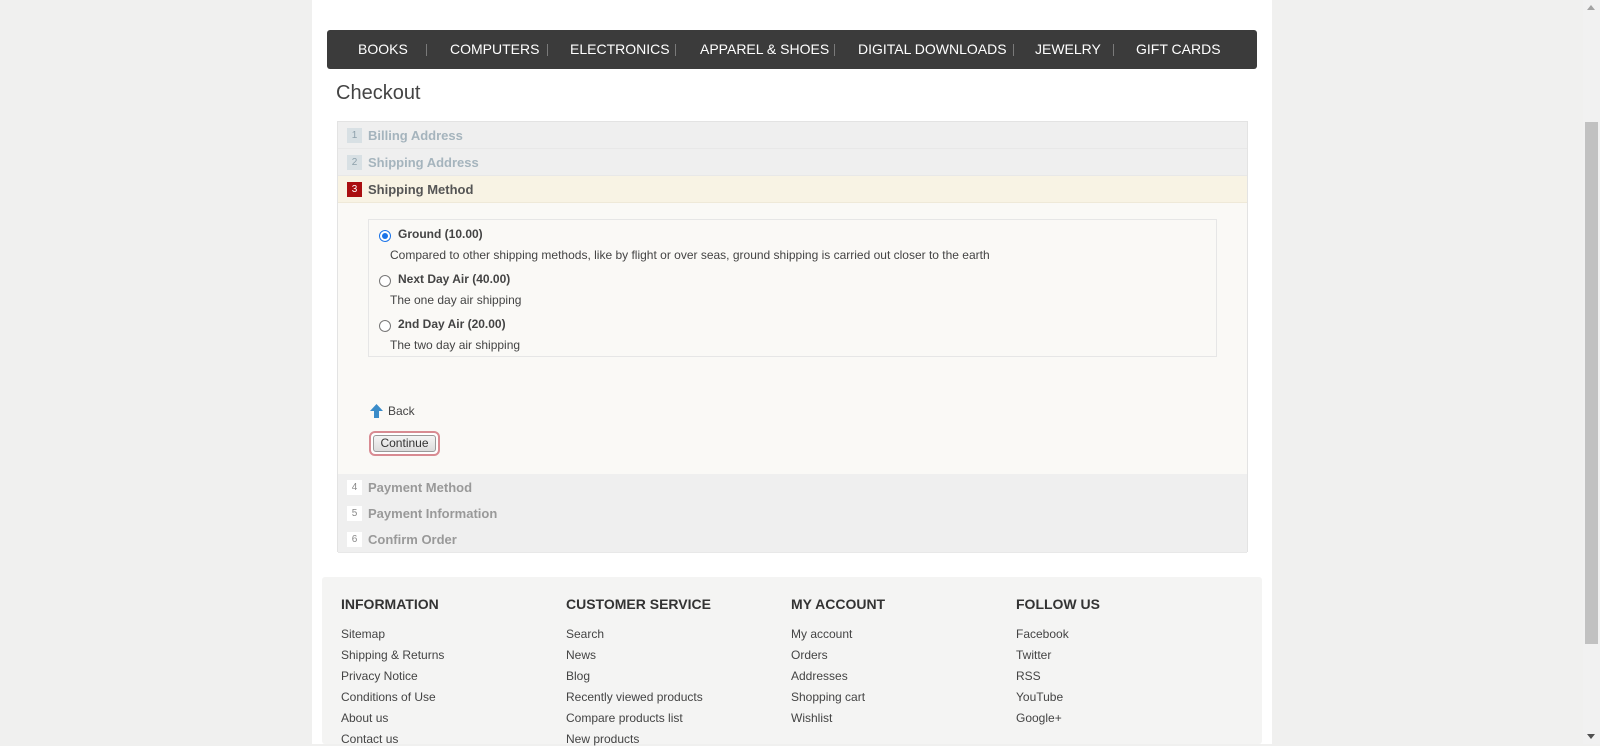 This screenshot has height=746, width=1600. Describe the element at coordinates (376, 411) in the screenshot. I see `arrow-up-icon` at that location.